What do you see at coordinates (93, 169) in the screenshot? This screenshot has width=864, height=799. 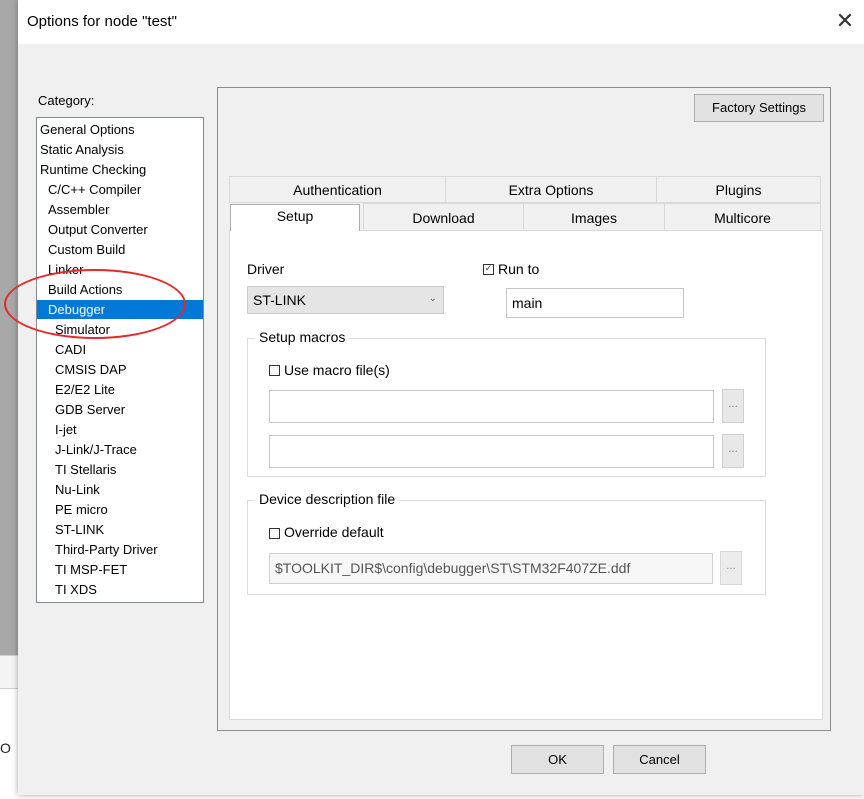 I see `category-item: Runtime Checking` at bounding box center [93, 169].